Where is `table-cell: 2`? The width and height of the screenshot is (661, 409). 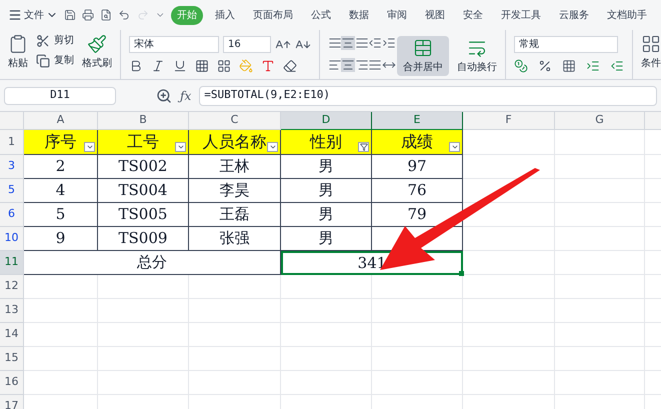
table-cell: 2 is located at coordinates (61, 167).